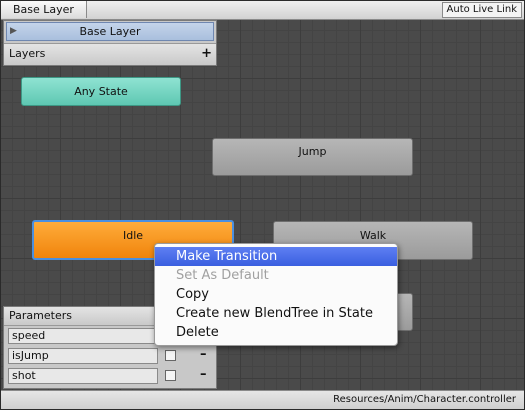  I want to click on layers-panel: ▶ Base Layer Layers +, so click(110, 43).